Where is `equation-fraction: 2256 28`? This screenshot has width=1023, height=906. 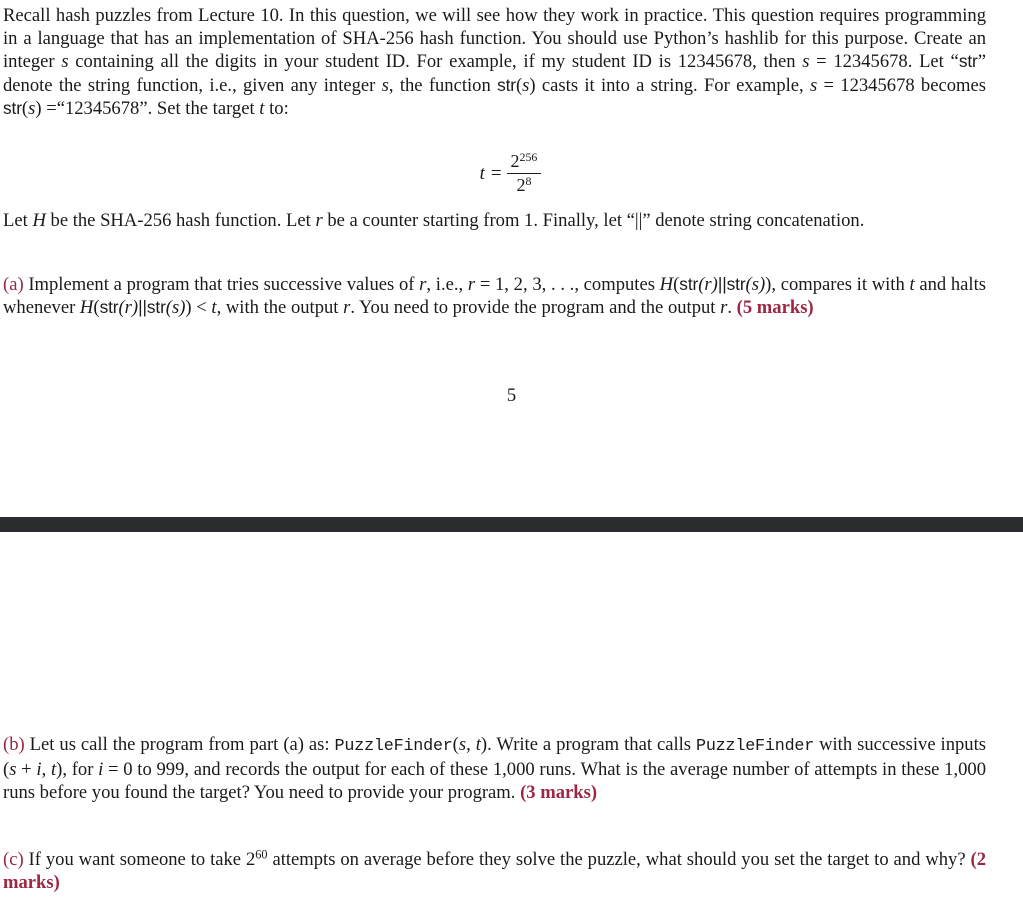 equation-fraction: 2256 28 is located at coordinates (524, 172).